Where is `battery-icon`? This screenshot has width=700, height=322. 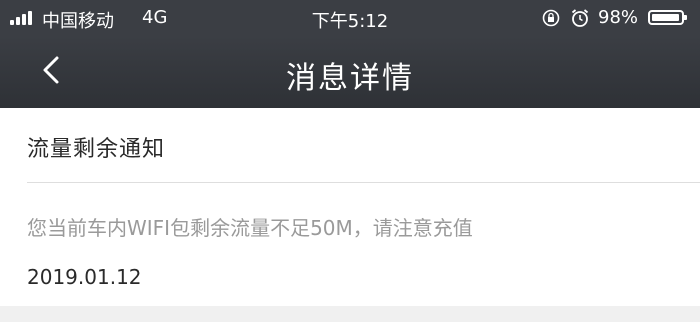
battery-icon is located at coordinates (667, 17).